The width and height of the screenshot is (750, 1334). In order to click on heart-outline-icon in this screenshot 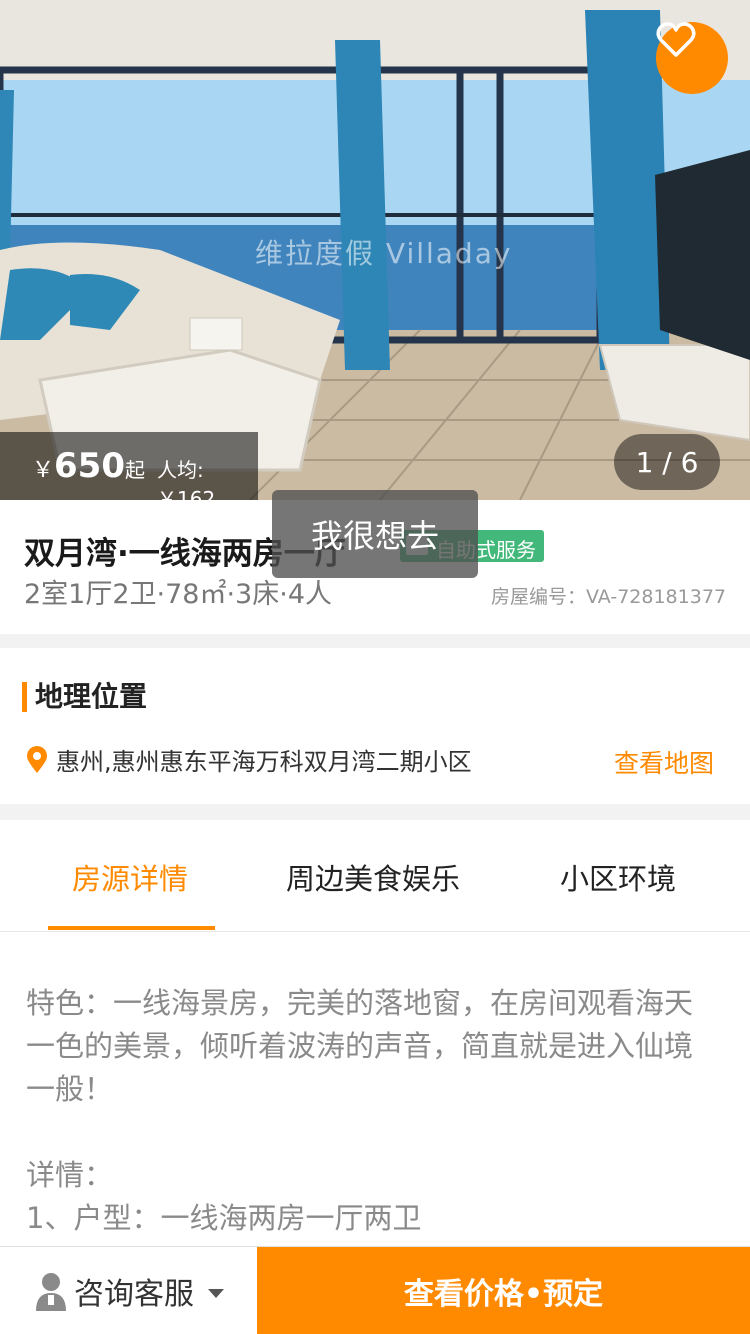, I will do `click(676, 39)`.